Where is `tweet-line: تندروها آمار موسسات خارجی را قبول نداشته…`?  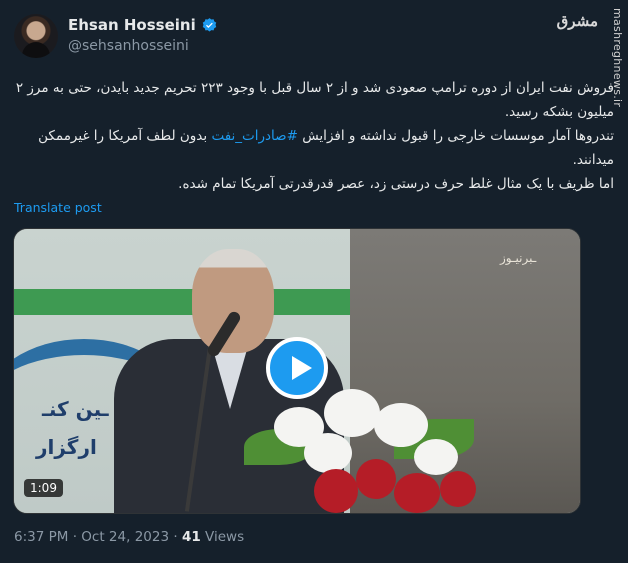 tweet-line: تندروها آمار موسسات خارجی را قبول نداشته… is located at coordinates (458, 136).